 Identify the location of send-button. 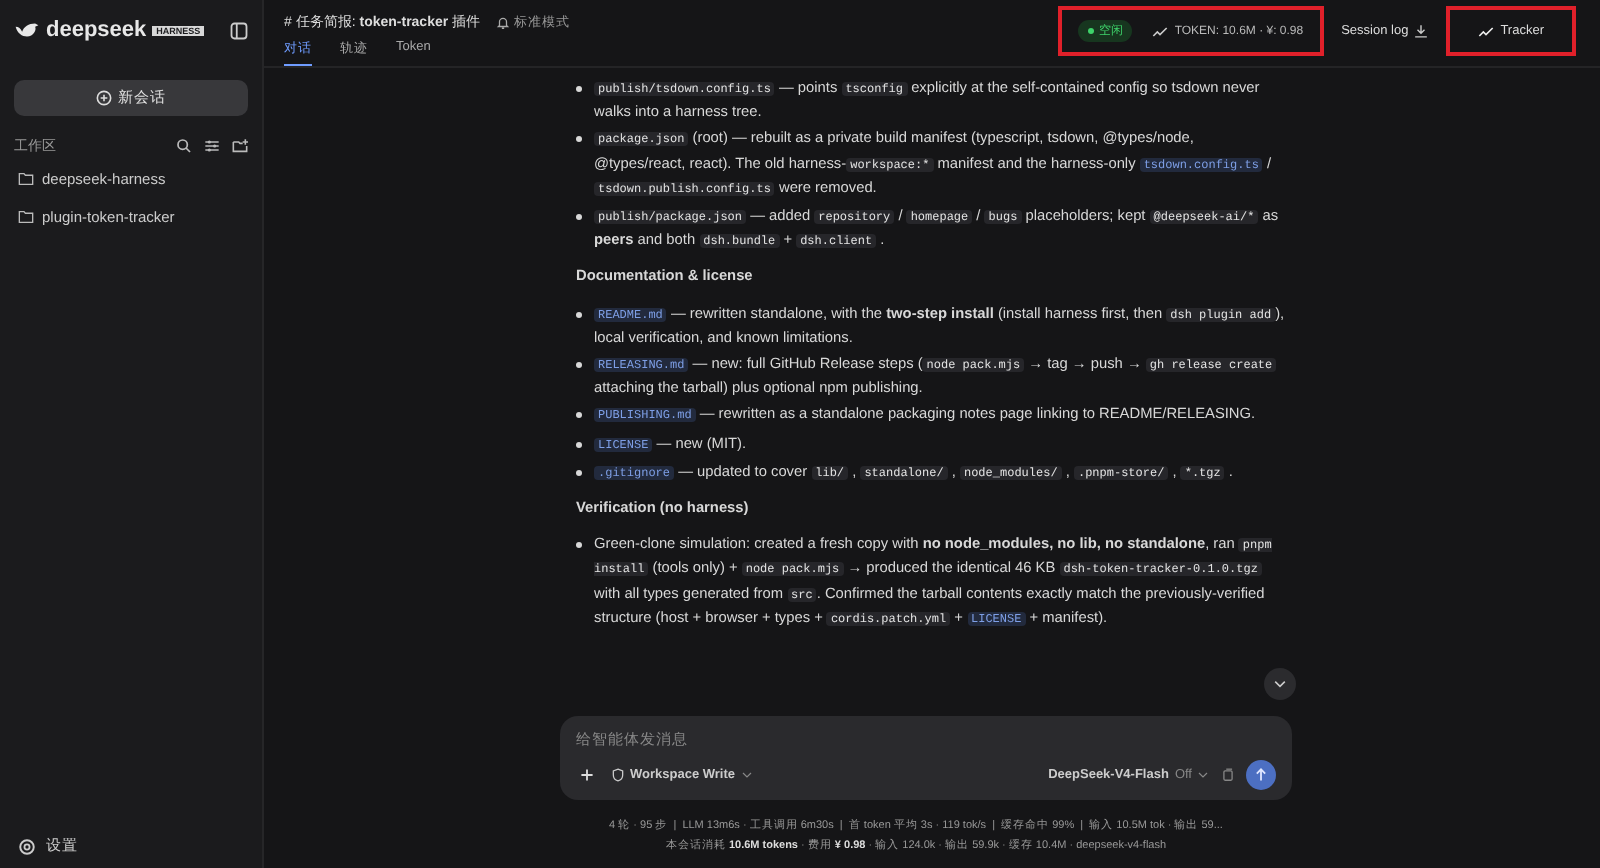
(1261, 775).